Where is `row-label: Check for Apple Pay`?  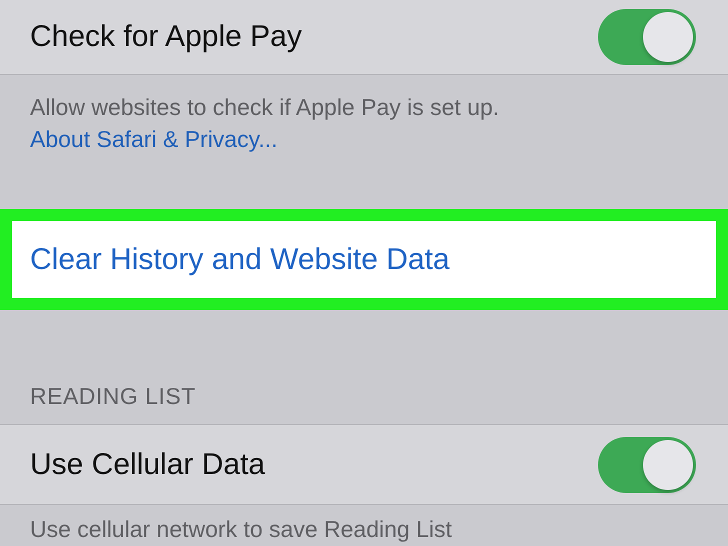
row-label: Check for Apple Pay is located at coordinates (166, 37).